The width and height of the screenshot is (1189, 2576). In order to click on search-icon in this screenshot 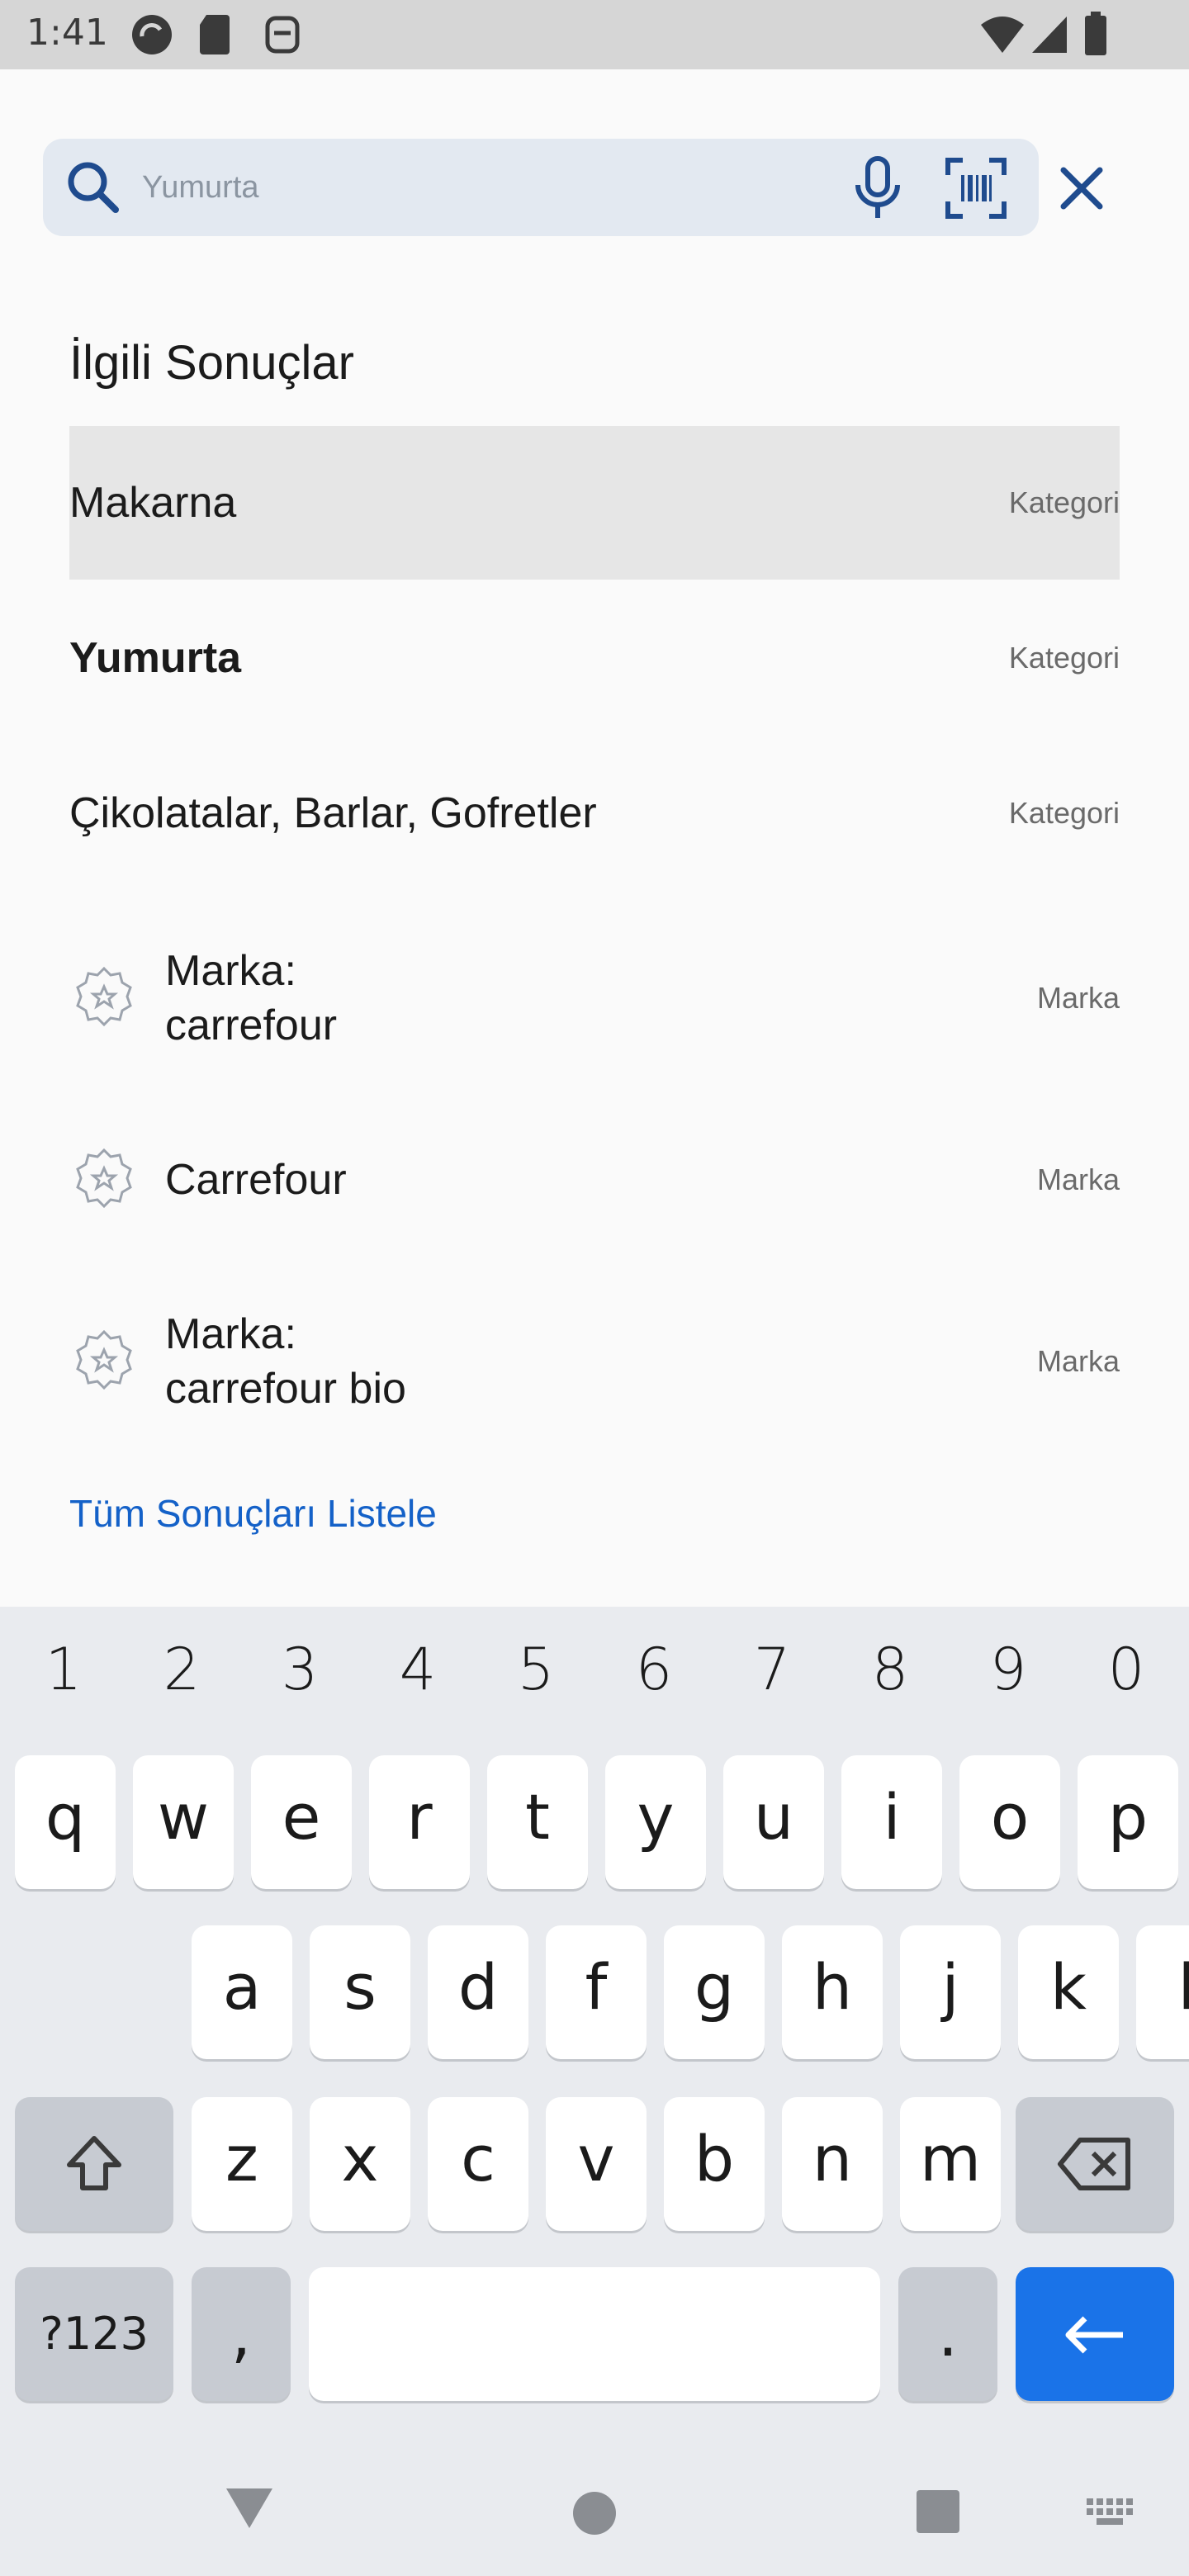, I will do `click(93, 187)`.